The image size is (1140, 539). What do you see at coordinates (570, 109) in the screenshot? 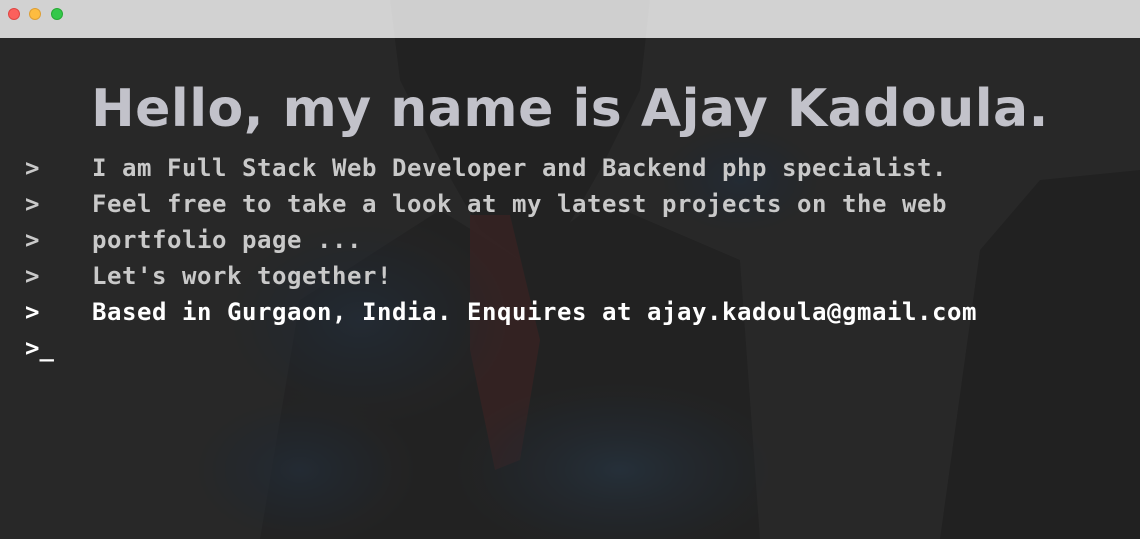
I see `page-title: Hello, my name is Ajay Kadoula.` at bounding box center [570, 109].